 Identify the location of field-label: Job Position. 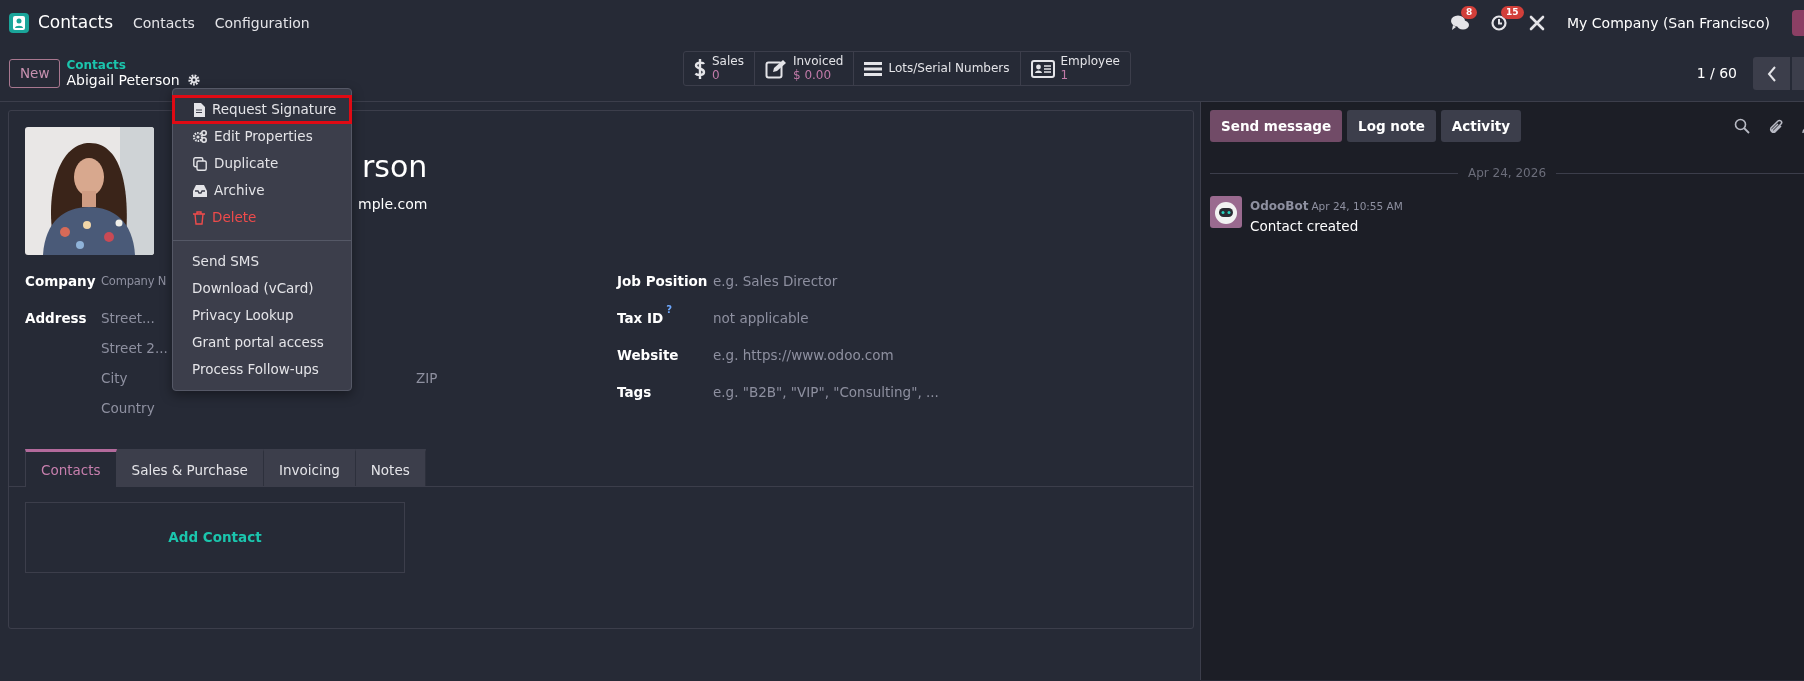
(662, 281).